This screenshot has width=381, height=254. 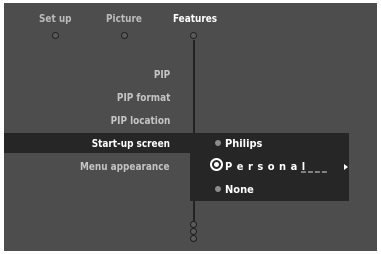 I want to click on start-up-screen-submenu: Philips Personal ____ None, so click(x=269, y=167).